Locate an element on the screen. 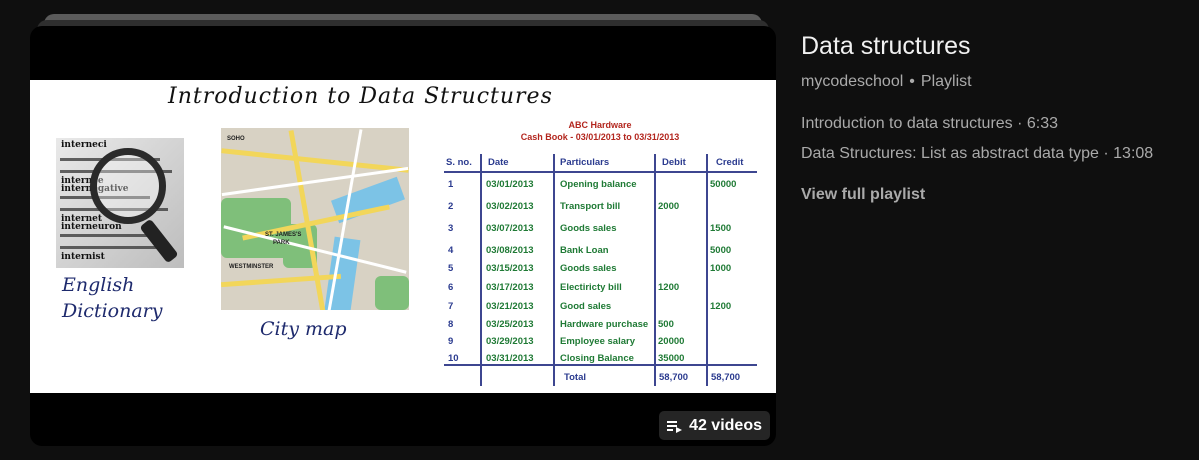 The width and height of the screenshot is (1199, 460). cashbook-particulars: Electiricty bill is located at coordinates (591, 287).